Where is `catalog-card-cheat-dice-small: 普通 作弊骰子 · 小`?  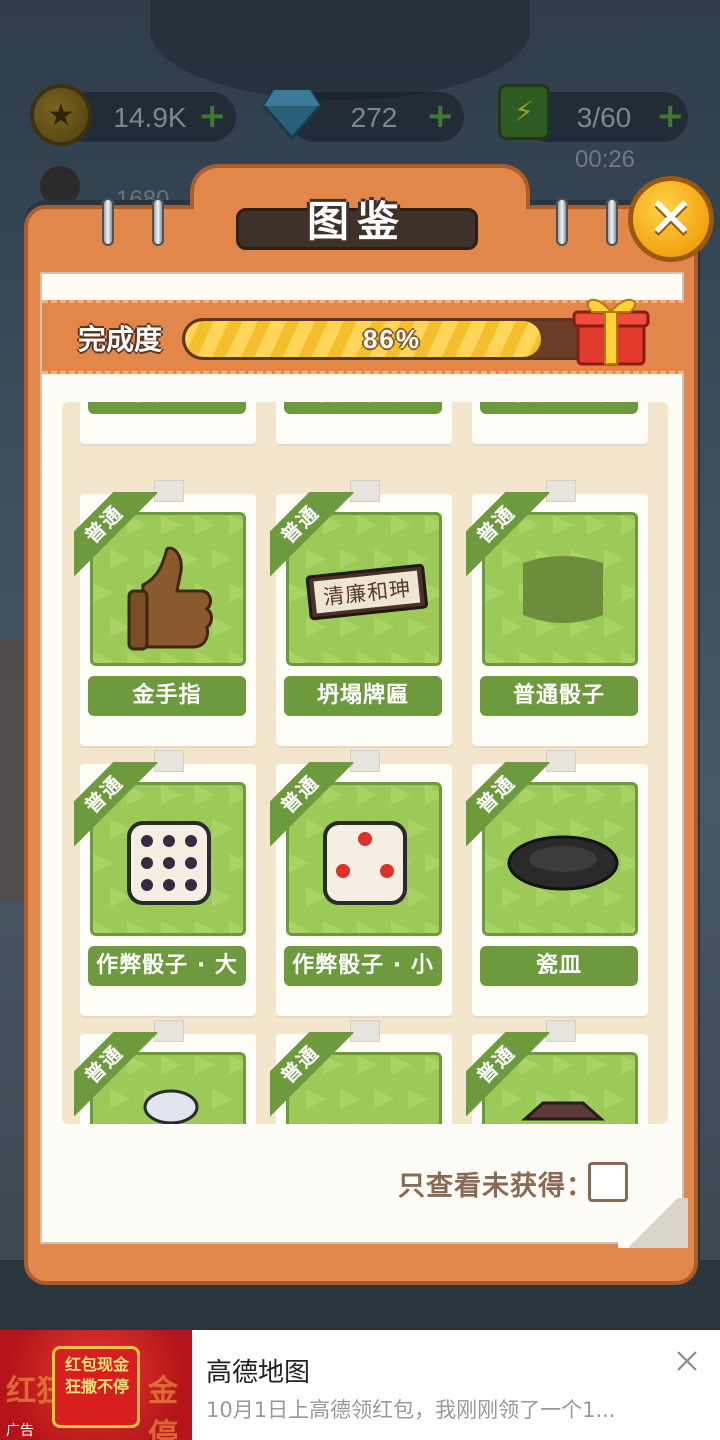 catalog-card-cheat-dice-small: 普通 作弊骰子 · 小 is located at coordinates (361, 883).